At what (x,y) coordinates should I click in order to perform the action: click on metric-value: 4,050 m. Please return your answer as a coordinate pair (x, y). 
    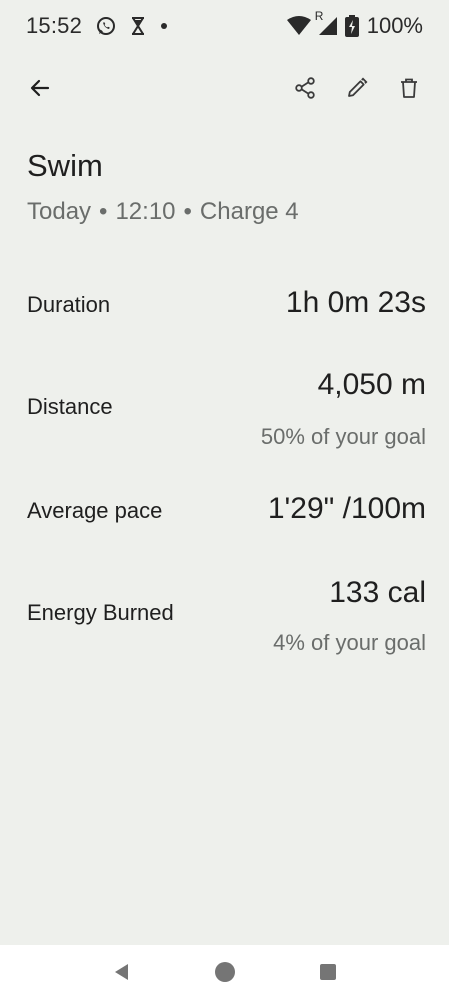
    Looking at the image, I should click on (371, 384).